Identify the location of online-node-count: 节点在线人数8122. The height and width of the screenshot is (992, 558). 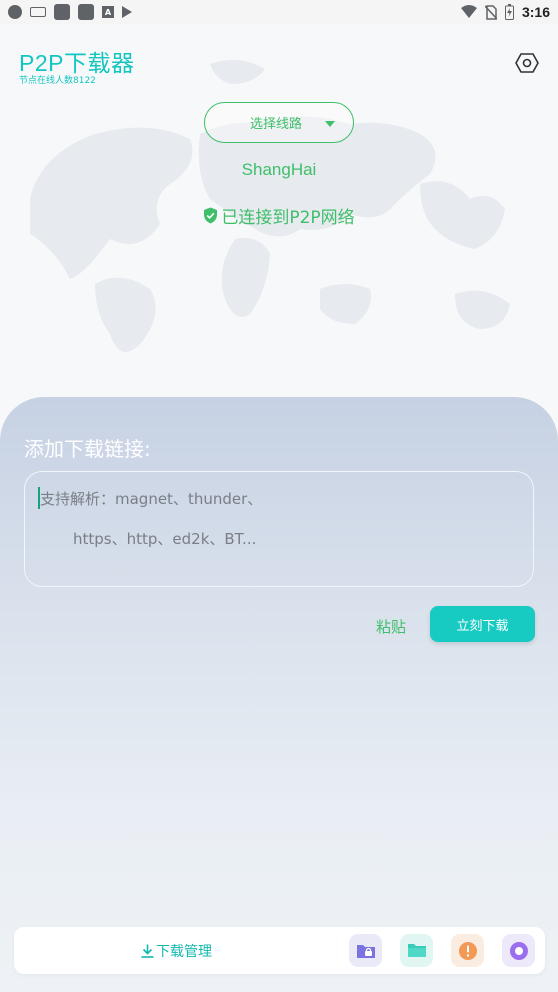
(57, 81).